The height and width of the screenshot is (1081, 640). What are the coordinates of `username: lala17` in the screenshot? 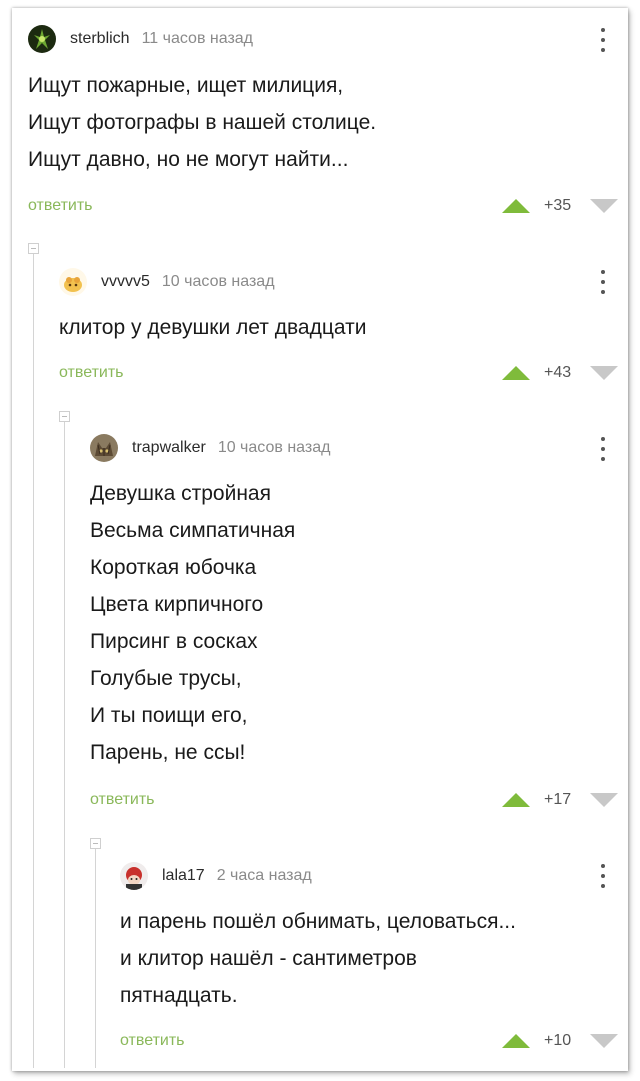 It's located at (183, 876).